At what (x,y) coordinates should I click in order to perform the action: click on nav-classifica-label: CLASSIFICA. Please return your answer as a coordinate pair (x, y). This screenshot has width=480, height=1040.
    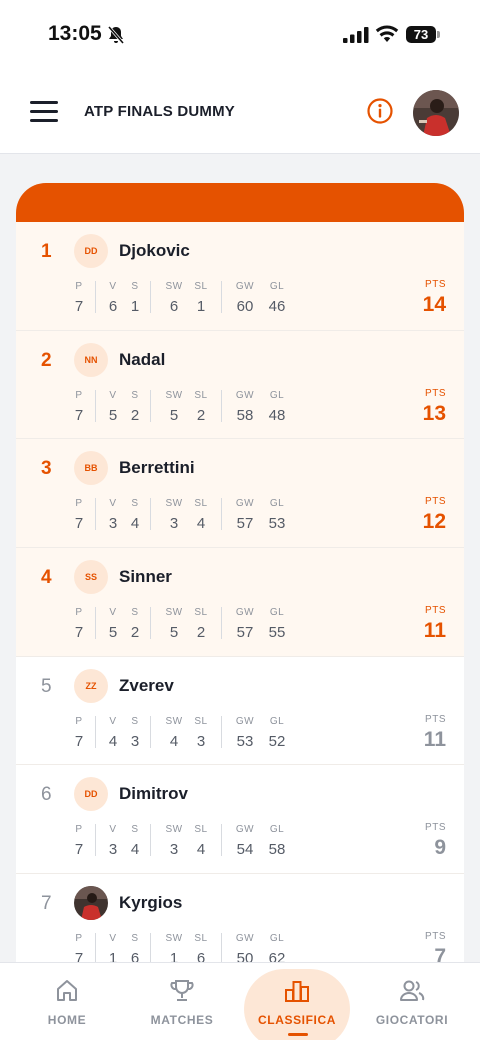
    Looking at the image, I should click on (297, 1020).